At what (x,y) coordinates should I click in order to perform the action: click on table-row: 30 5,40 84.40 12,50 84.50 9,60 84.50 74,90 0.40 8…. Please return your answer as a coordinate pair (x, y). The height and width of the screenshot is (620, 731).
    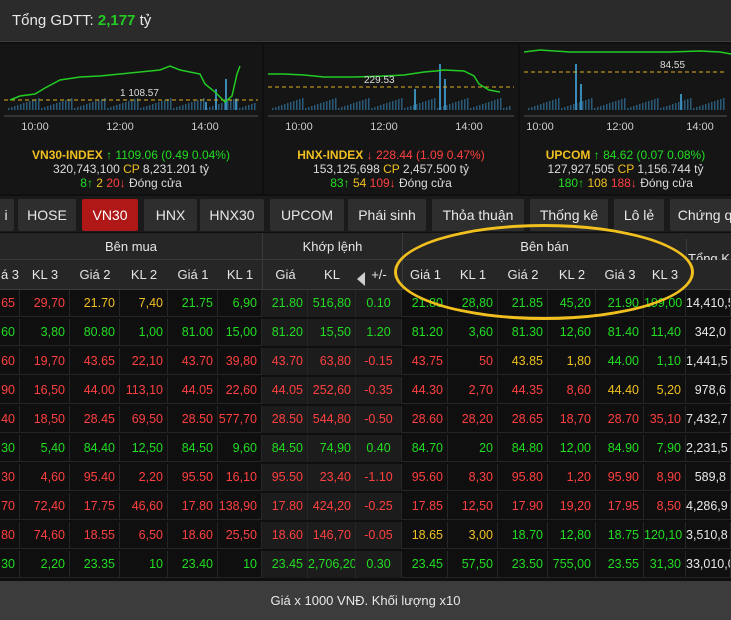
    Looking at the image, I should click on (365, 448).